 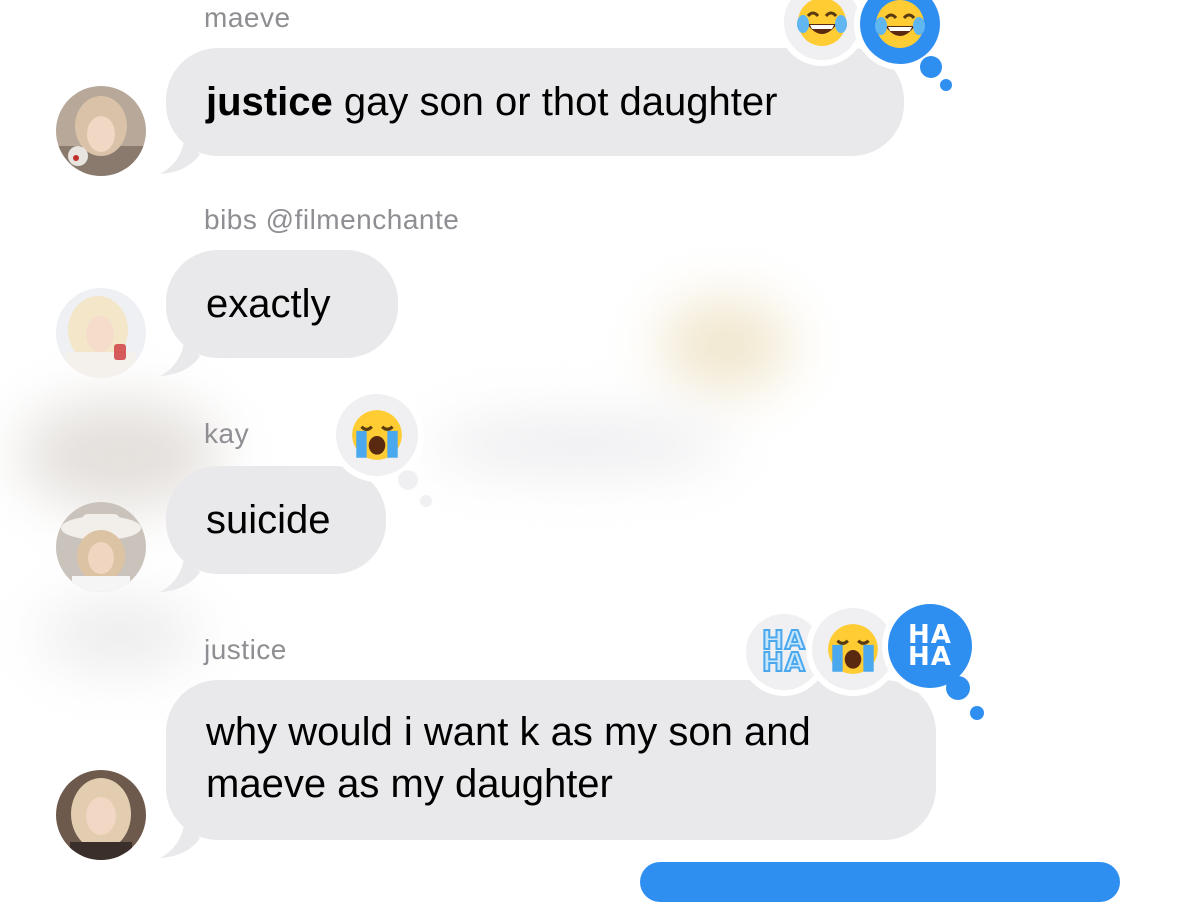 What do you see at coordinates (332, 219) in the screenshot?
I see `sender-name: bibs @filmenchante` at bounding box center [332, 219].